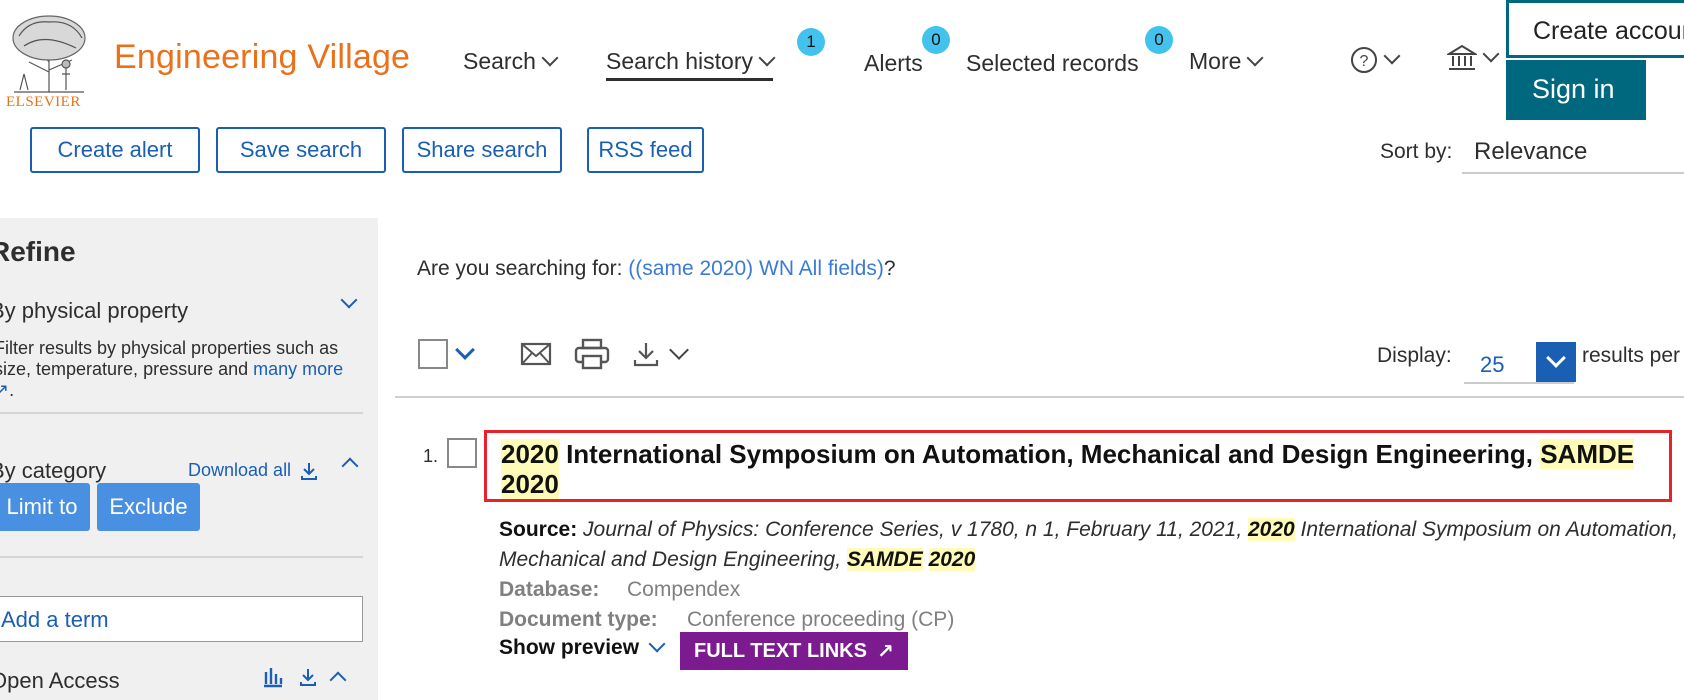  What do you see at coordinates (523, 268) in the screenshot?
I see `suggestion-prefix: Are you searching for:` at bounding box center [523, 268].